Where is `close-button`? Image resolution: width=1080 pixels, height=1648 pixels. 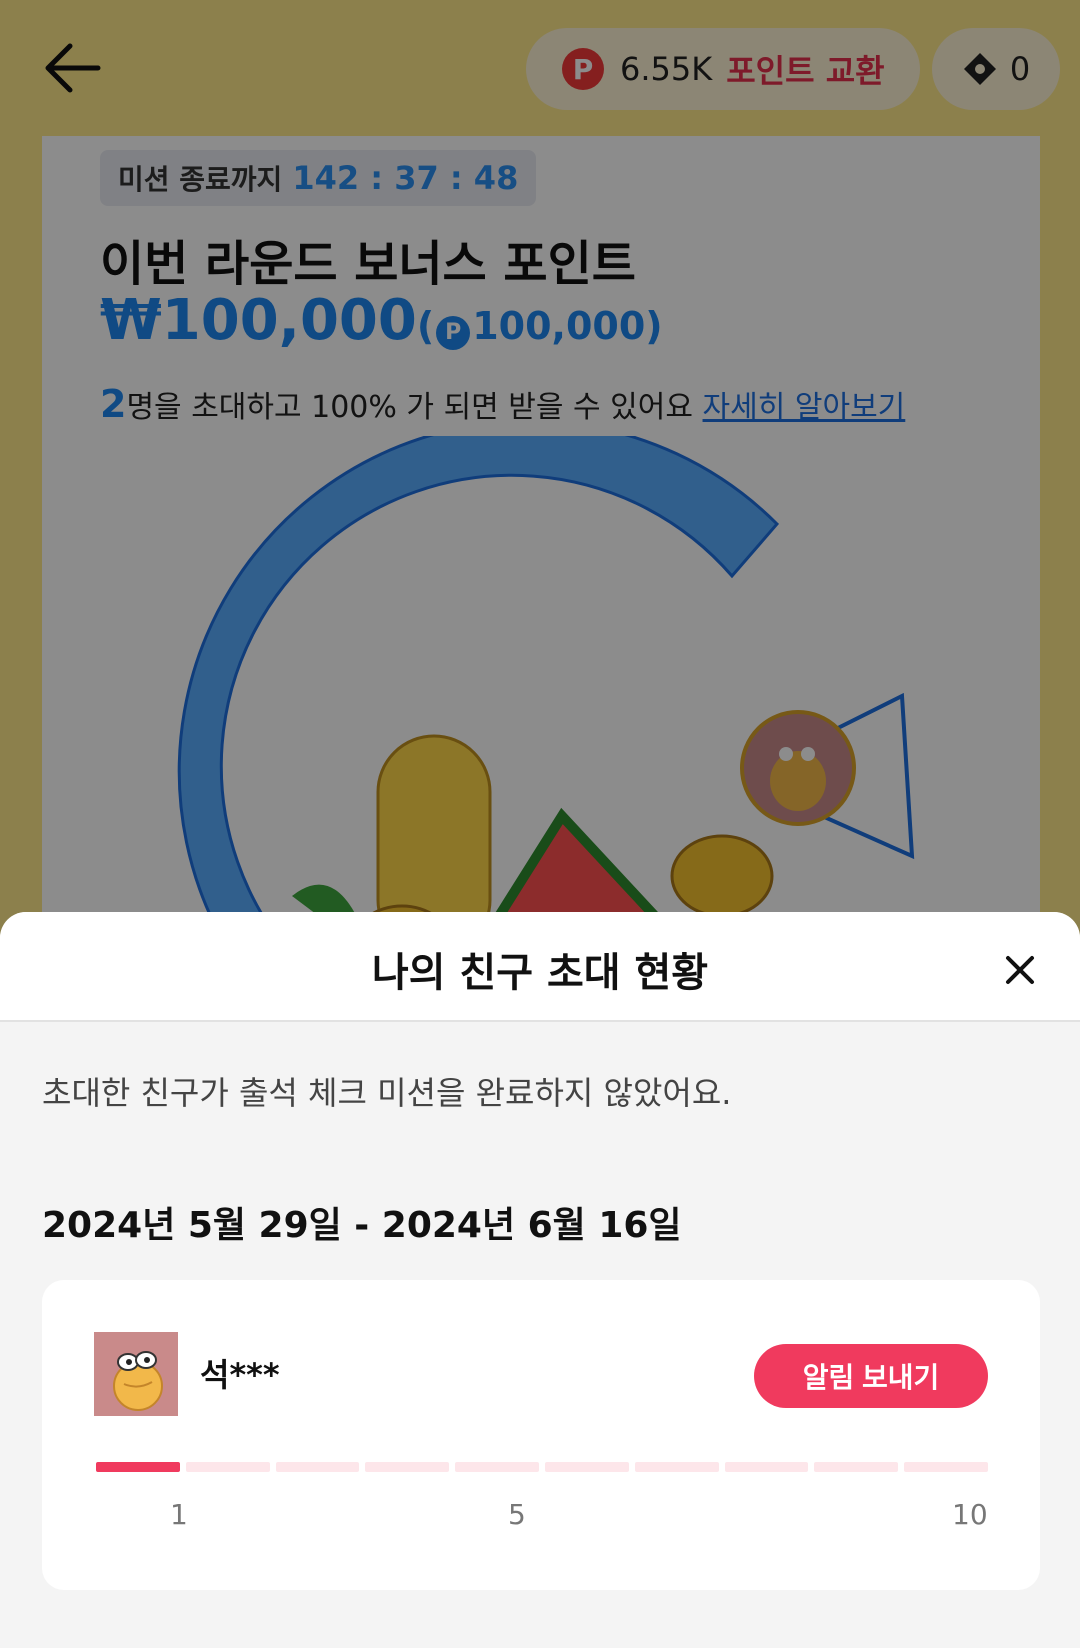 close-button is located at coordinates (1020, 970).